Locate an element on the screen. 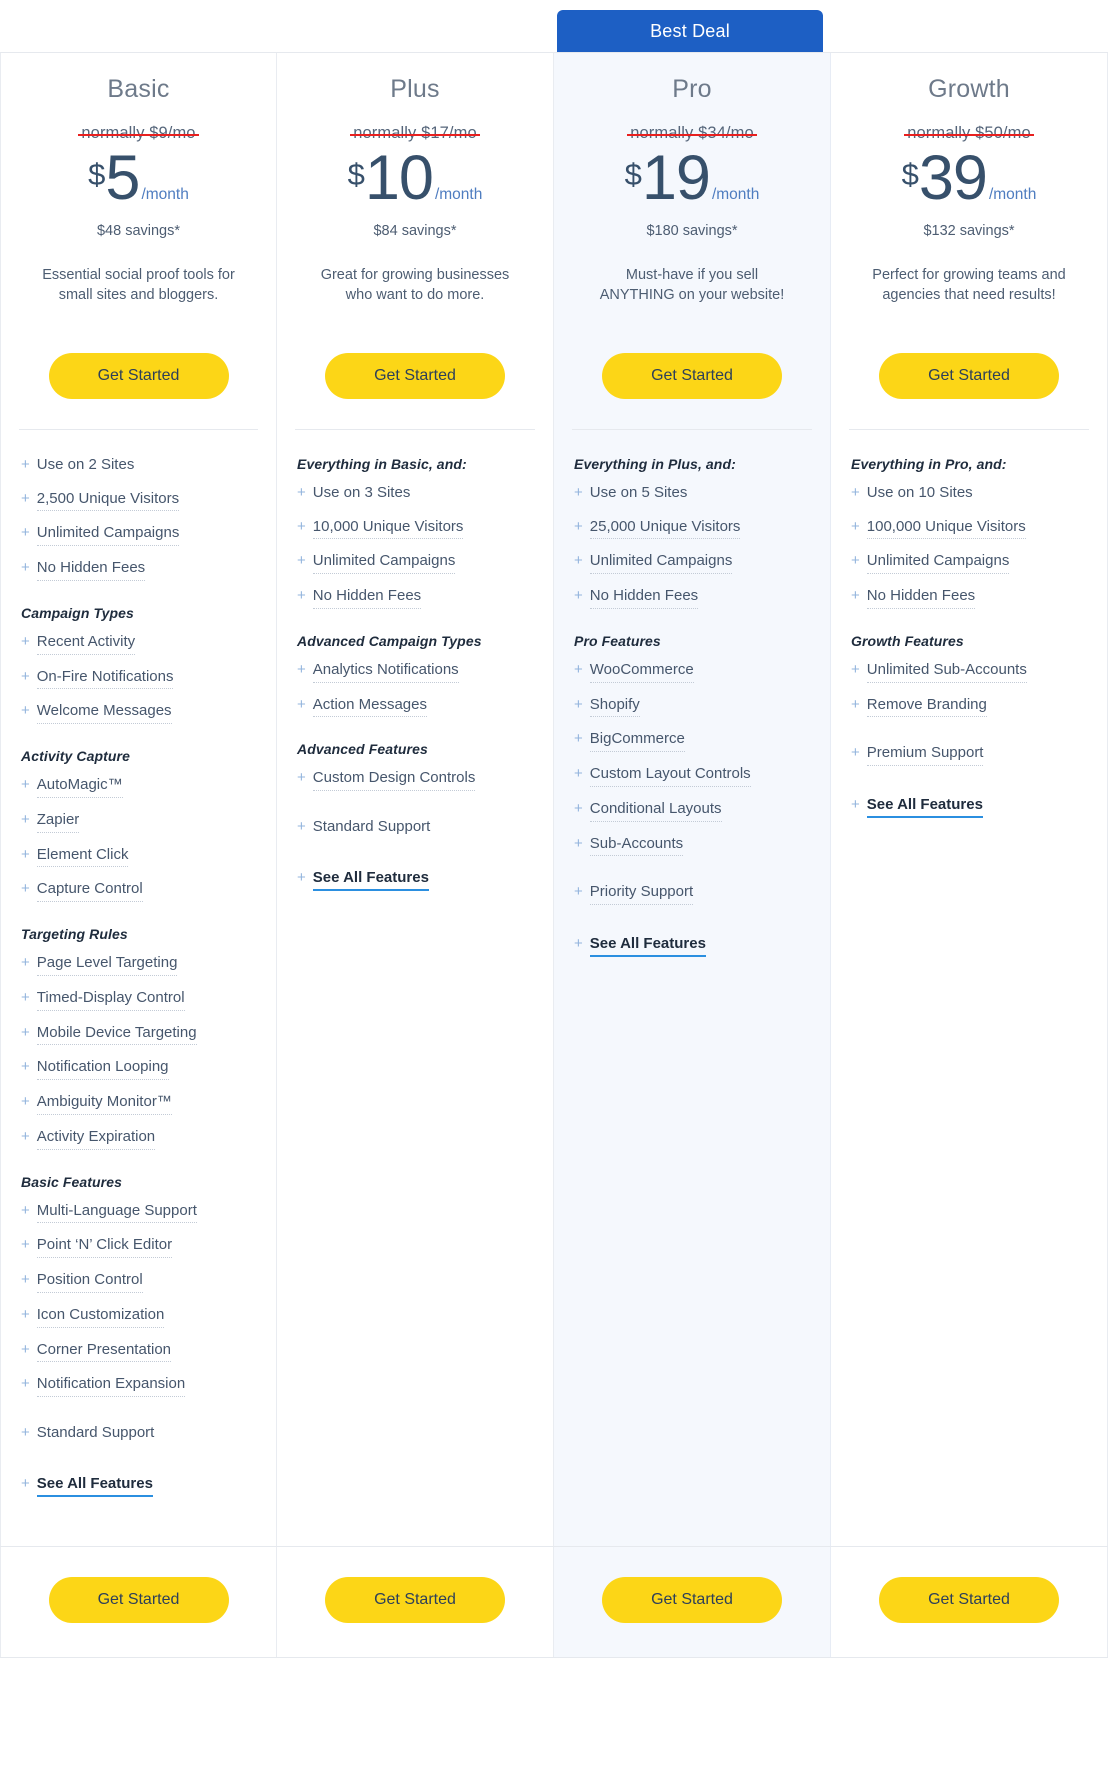 This screenshot has height=1790, width=1108. feature-item: +2,500 Unique Visitors is located at coordinates (138, 501).